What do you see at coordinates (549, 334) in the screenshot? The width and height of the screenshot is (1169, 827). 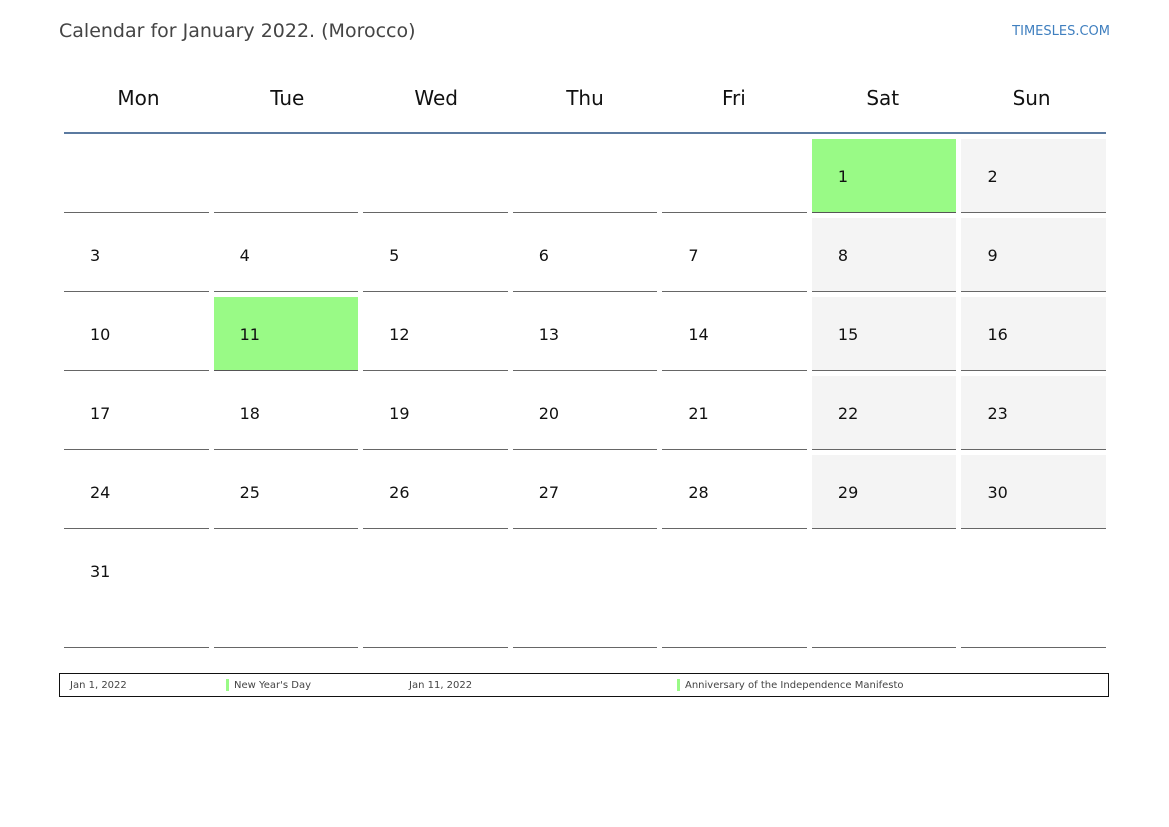 I see `day-number: 13` at bounding box center [549, 334].